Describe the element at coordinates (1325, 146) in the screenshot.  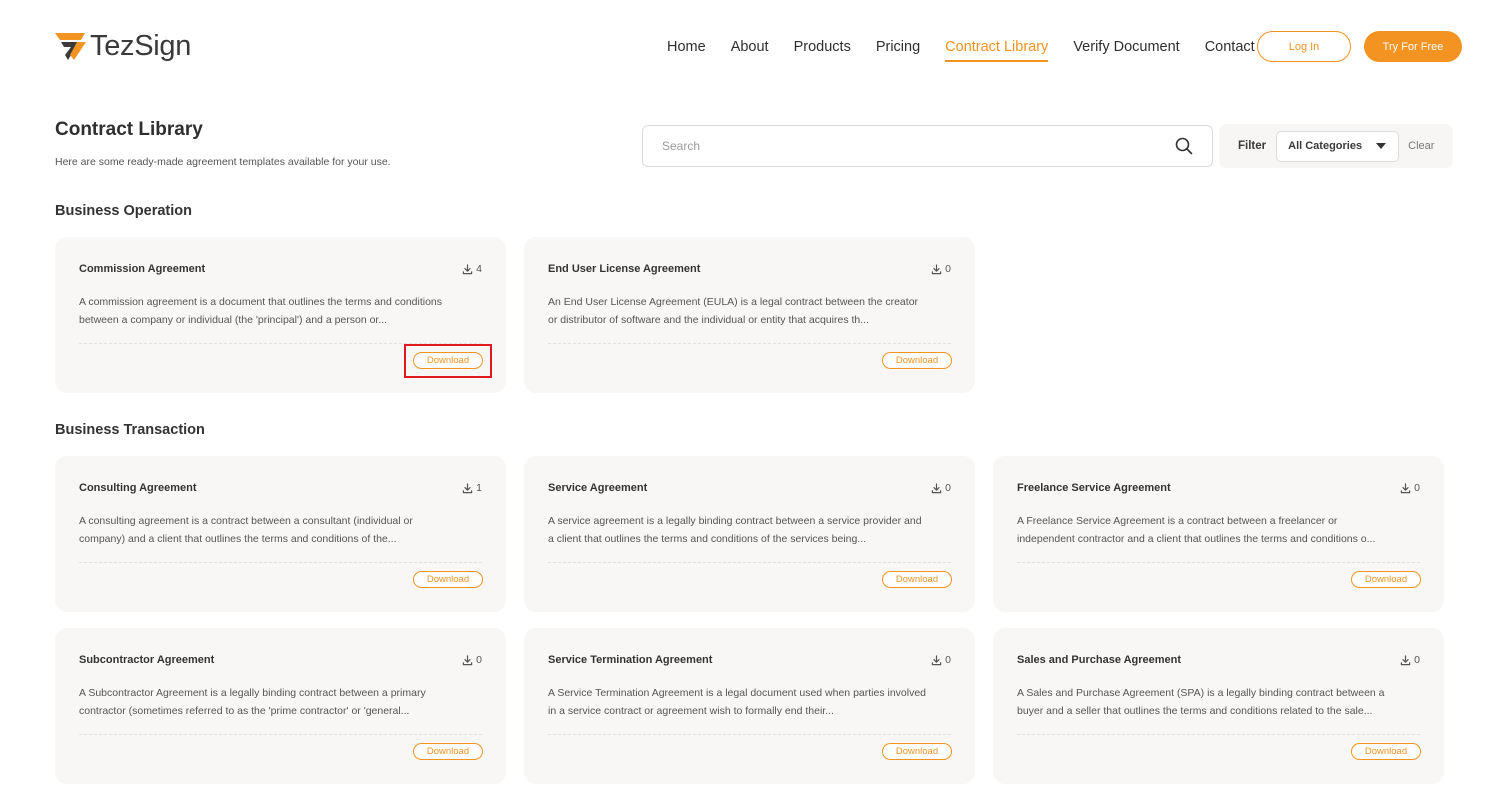
I see `category-select-value: All Categories` at that location.